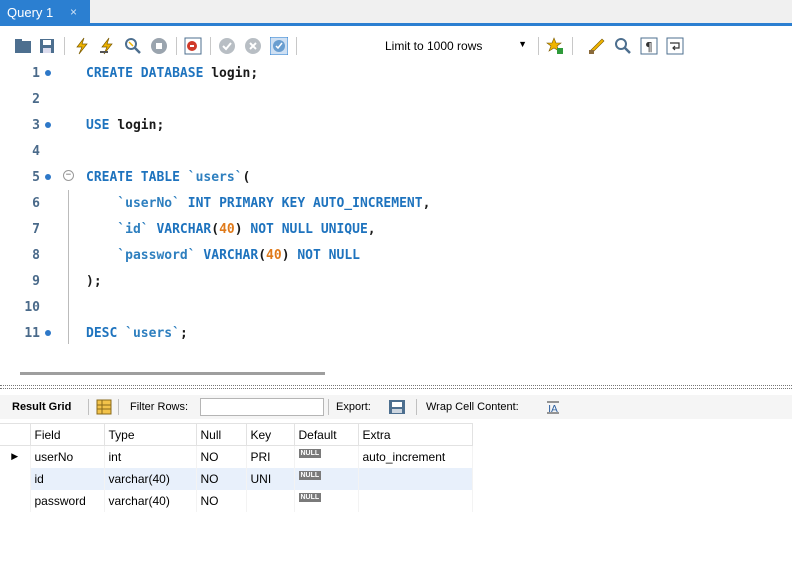  What do you see at coordinates (152, 333) in the screenshot?
I see `code-token: `users`` at bounding box center [152, 333].